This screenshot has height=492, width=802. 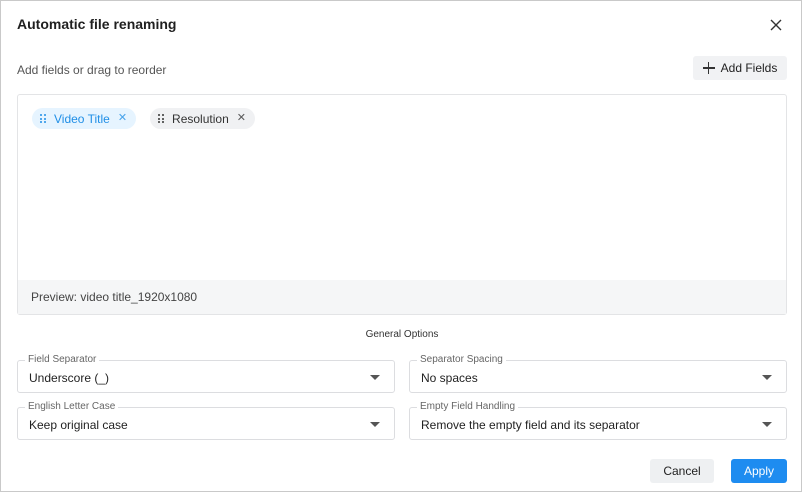 I want to click on field-chip-video-title: Video Title ✕, so click(x=84, y=118).